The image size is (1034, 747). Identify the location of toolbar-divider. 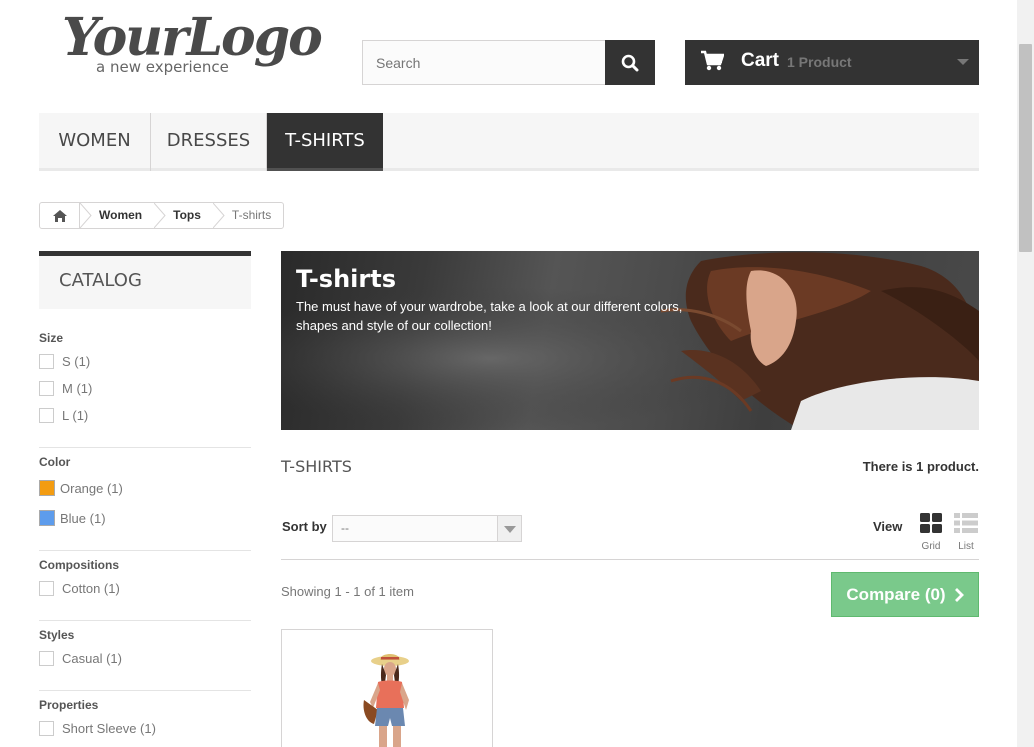
(630, 559).